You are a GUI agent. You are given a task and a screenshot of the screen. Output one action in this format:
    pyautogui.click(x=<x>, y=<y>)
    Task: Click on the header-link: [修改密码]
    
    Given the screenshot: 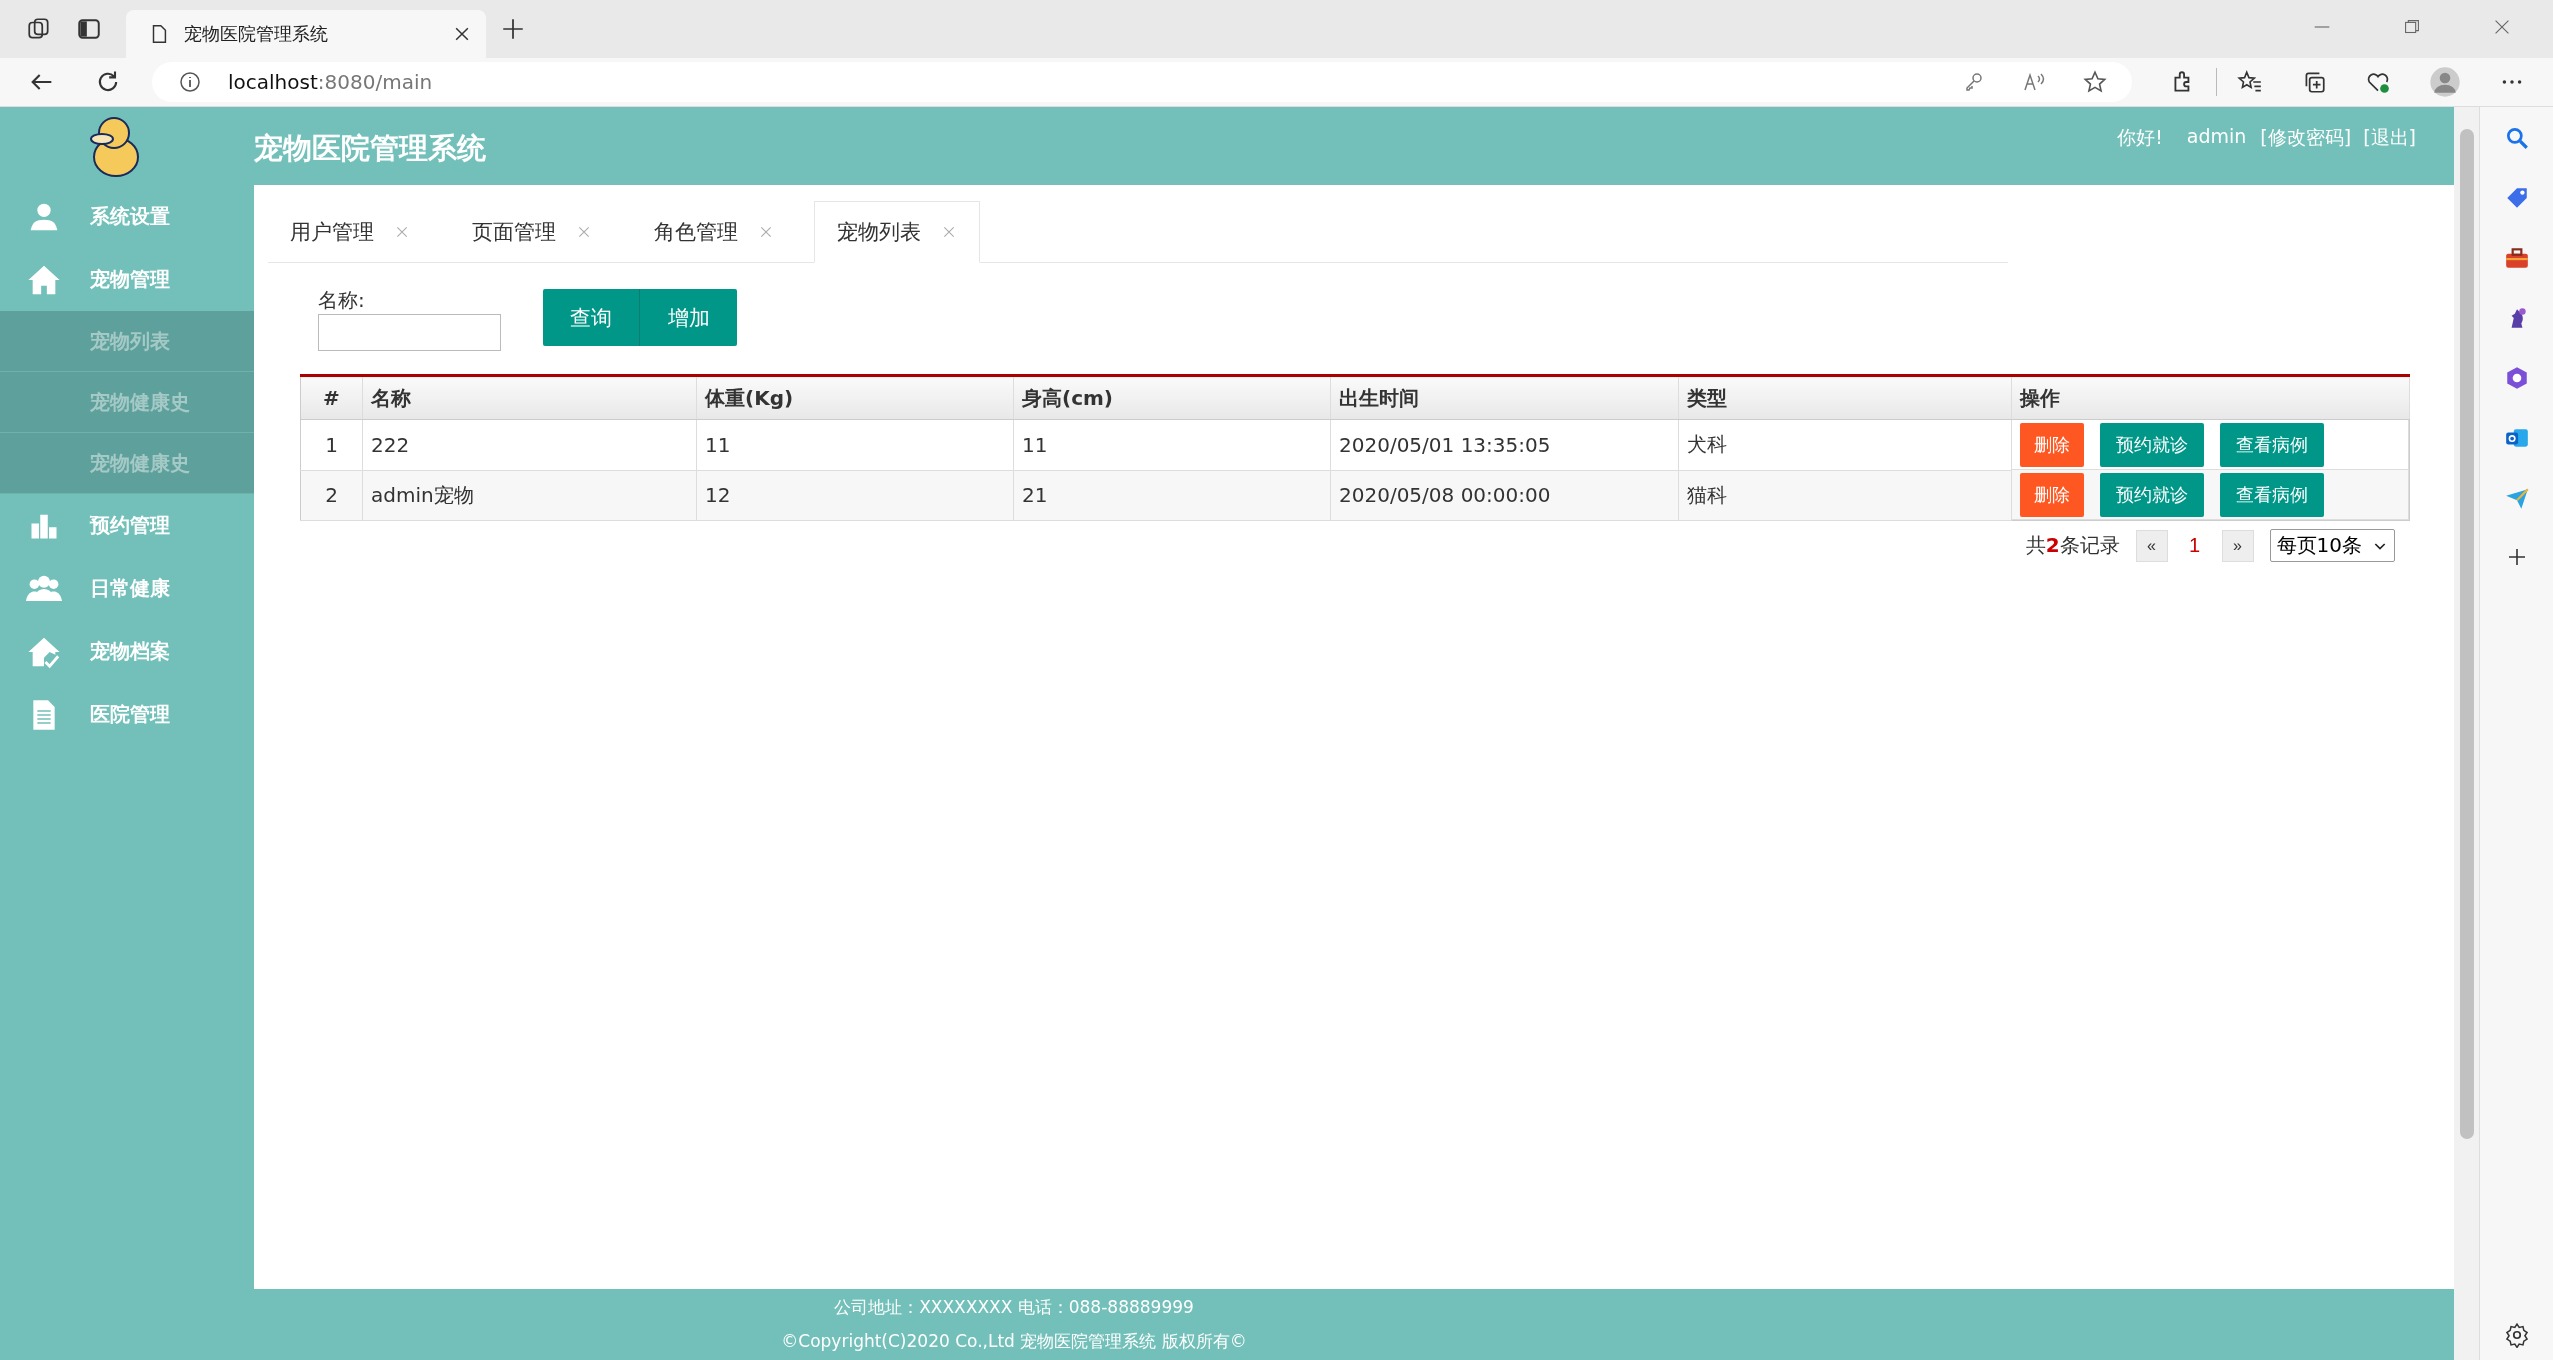 What is the action you would take?
    pyautogui.click(x=2306, y=138)
    